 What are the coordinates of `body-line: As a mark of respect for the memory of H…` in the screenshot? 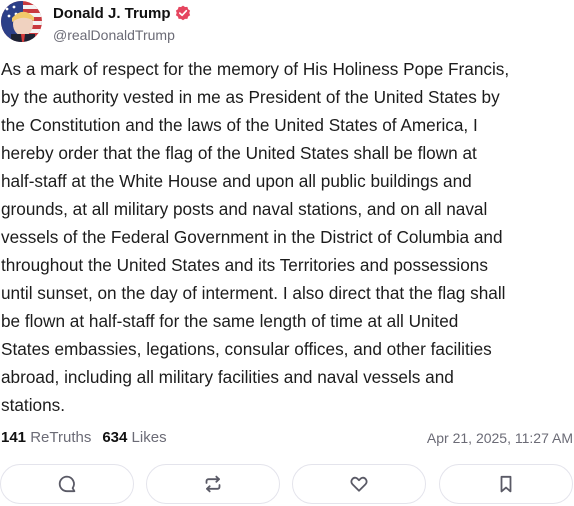 It's located at (255, 69).